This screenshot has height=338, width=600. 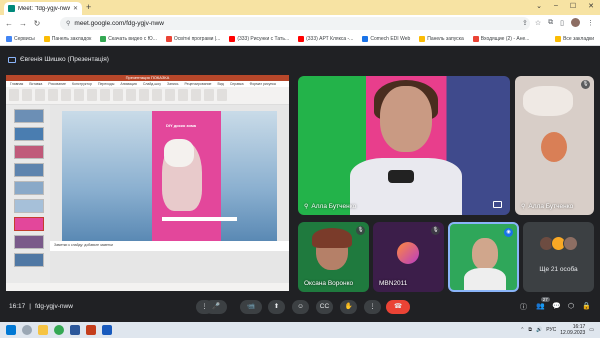 I want to click on share-icon: ⇪, so click(x=525, y=23).